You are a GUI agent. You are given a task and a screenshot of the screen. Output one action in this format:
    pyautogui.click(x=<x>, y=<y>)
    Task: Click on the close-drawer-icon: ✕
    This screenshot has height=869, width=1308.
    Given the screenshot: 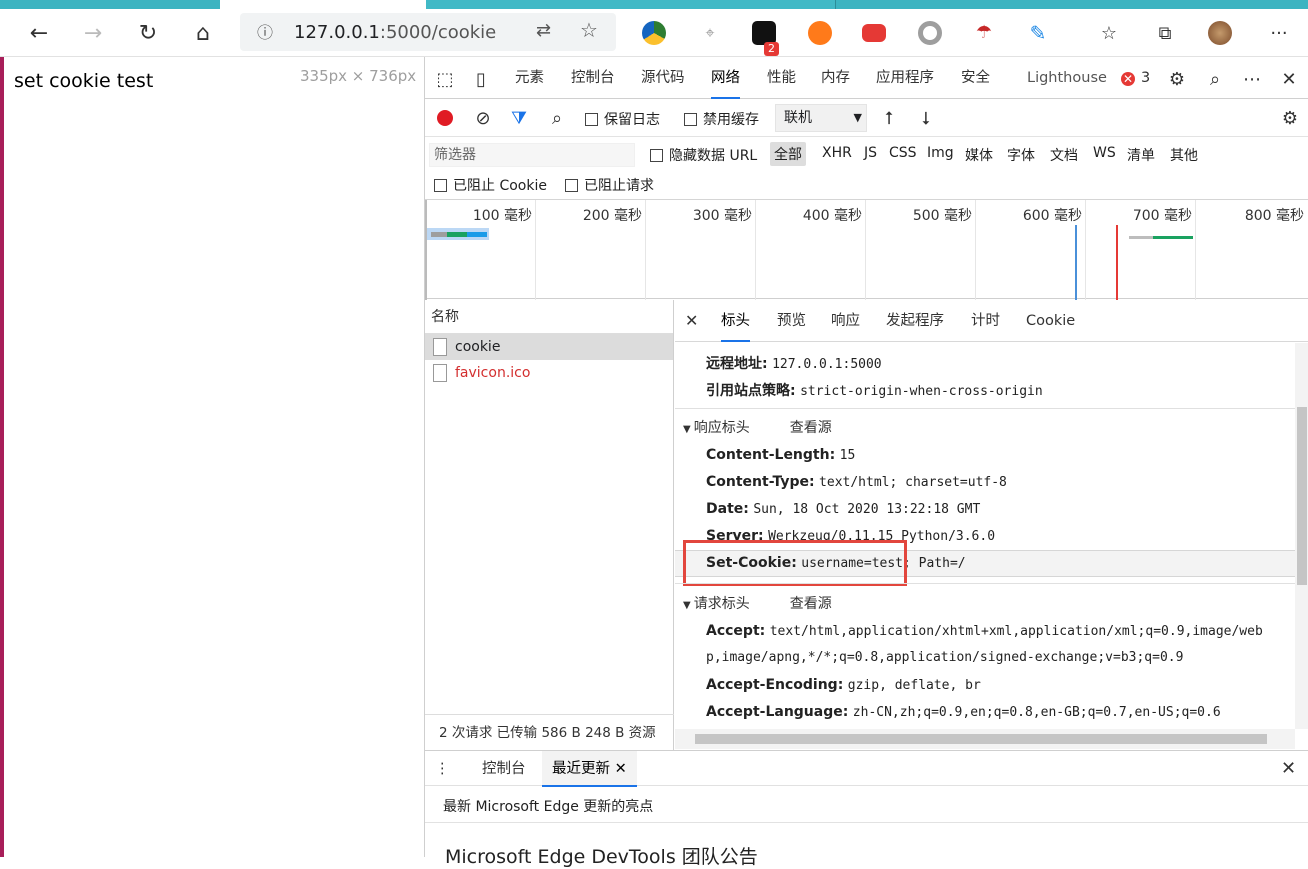 What is the action you would take?
    pyautogui.click(x=1288, y=769)
    